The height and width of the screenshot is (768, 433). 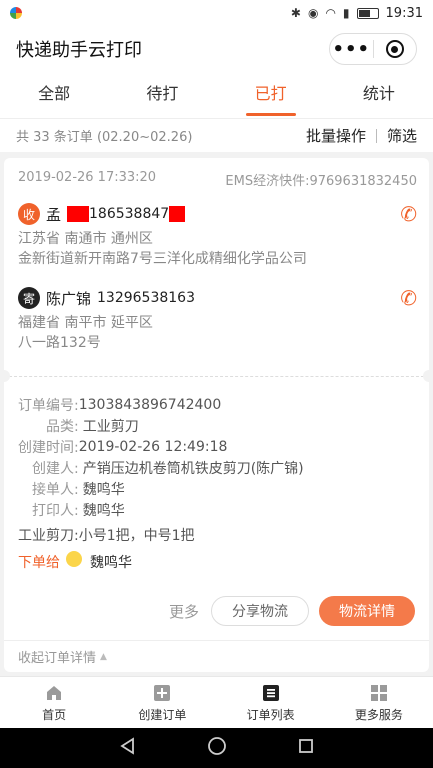 I want to click on avatar, so click(x=74, y=559).